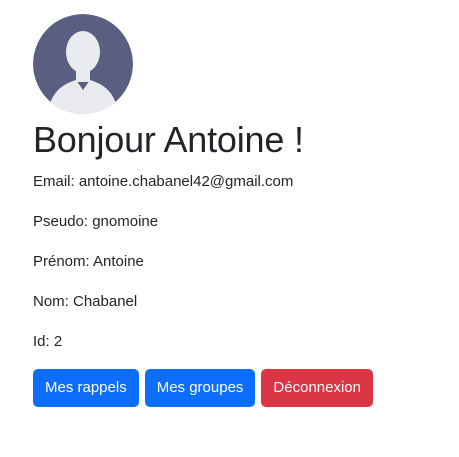 The height and width of the screenshot is (457, 459). I want to click on deconnexion-button: Déconnexion, so click(317, 388).